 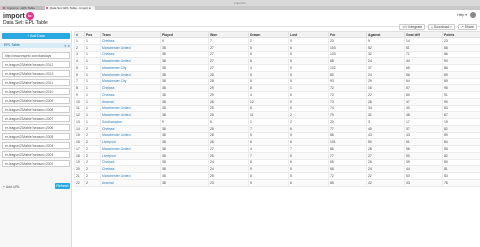 I want to click on integrate-button: </> Integrate, so click(x=412, y=27).